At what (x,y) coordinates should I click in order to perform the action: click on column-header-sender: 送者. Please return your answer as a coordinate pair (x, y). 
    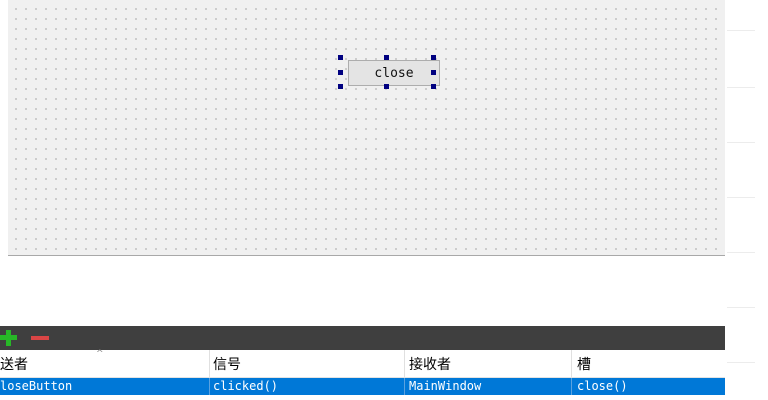
    Looking at the image, I should click on (105, 363).